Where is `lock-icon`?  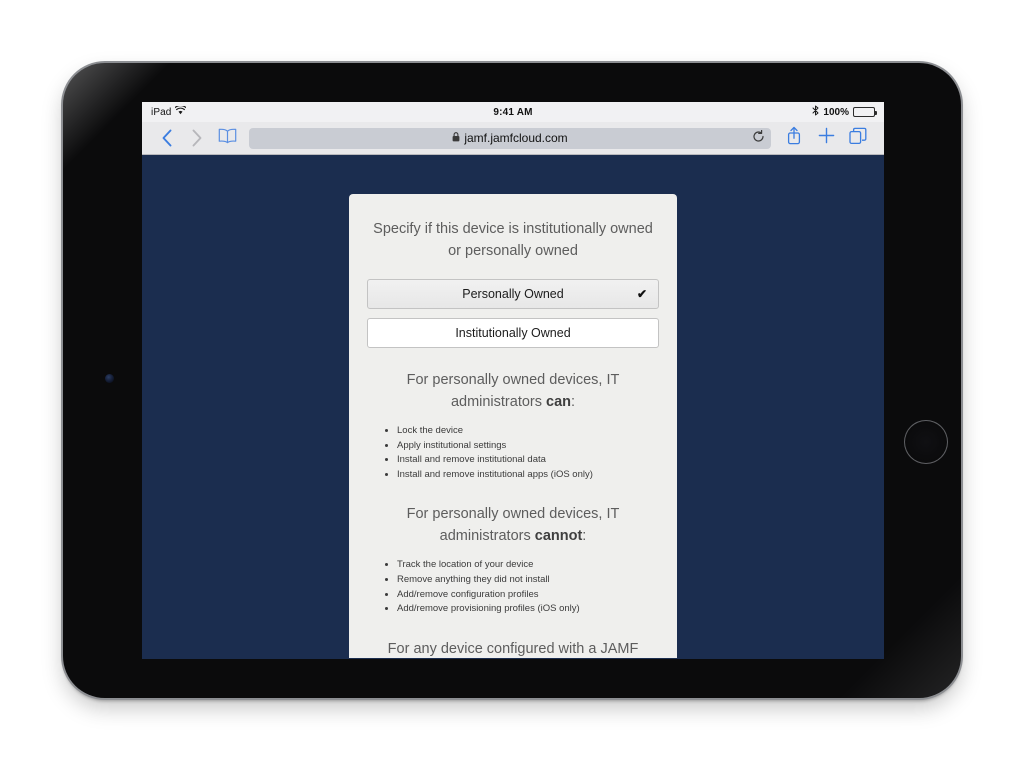
lock-icon is located at coordinates (456, 138).